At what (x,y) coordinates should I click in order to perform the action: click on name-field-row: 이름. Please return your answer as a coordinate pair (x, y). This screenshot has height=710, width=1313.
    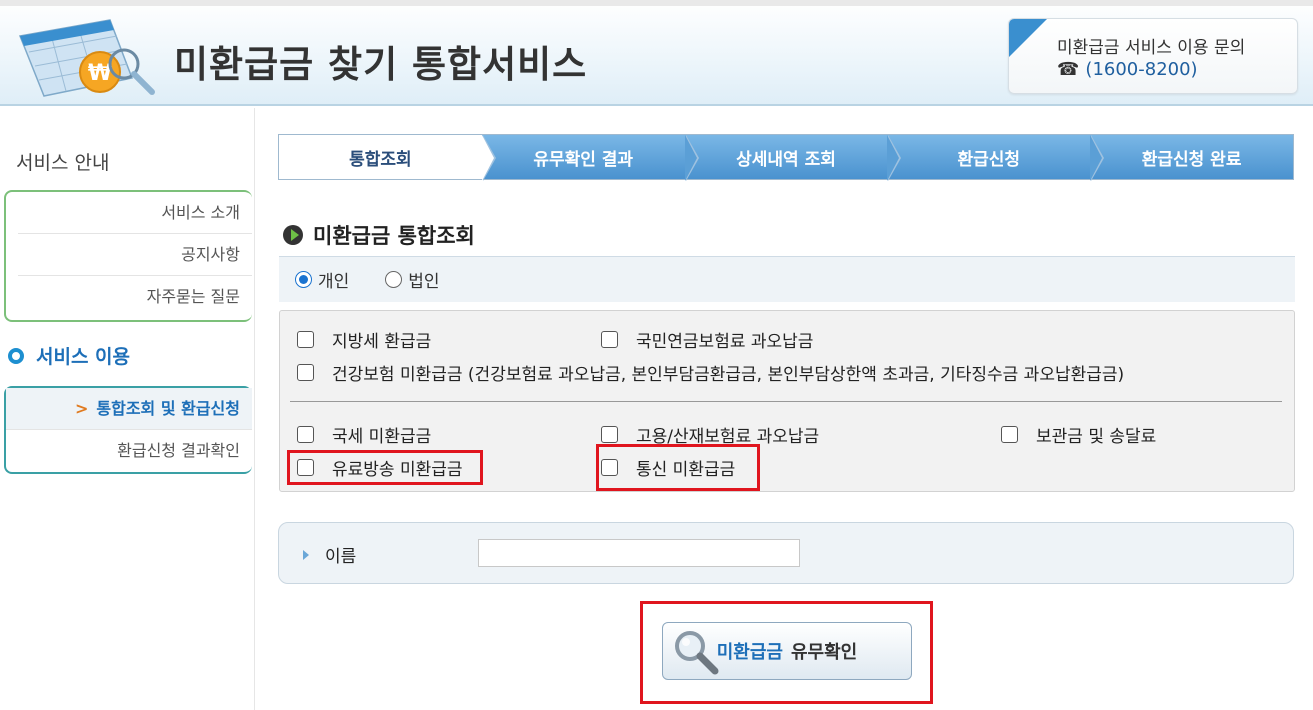
    Looking at the image, I should click on (786, 553).